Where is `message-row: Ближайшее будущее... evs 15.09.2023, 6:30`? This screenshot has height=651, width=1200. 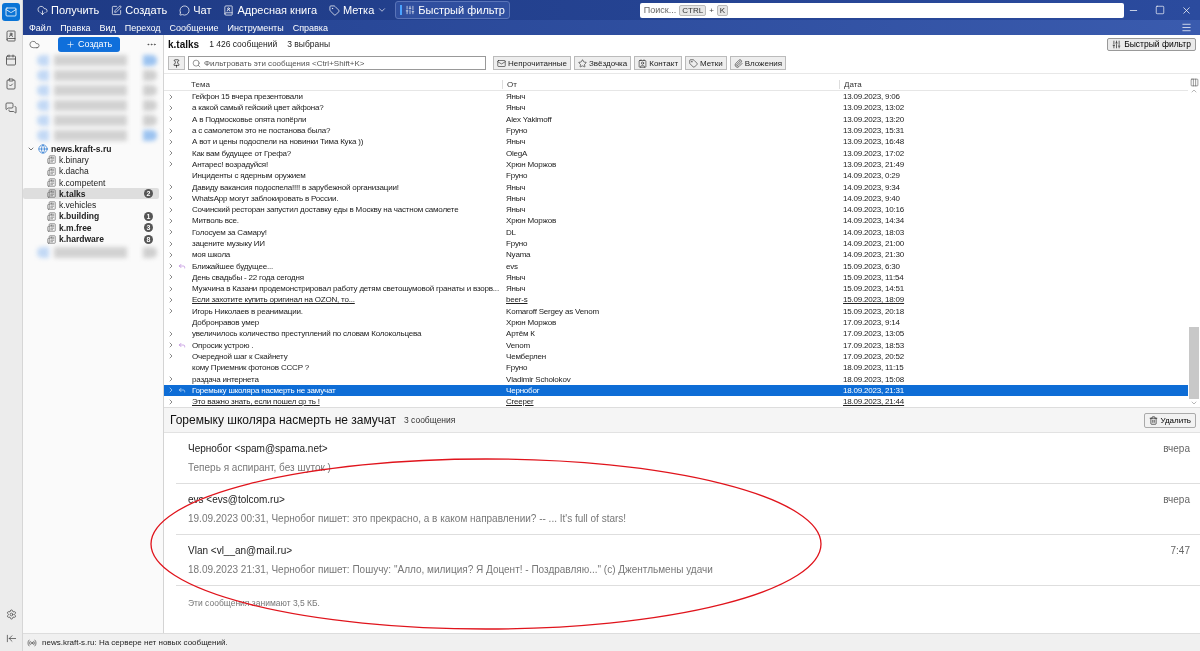
message-row: Ближайшее будущее... evs 15.09.2023, 6:30 is located at coordinates (676, 266).